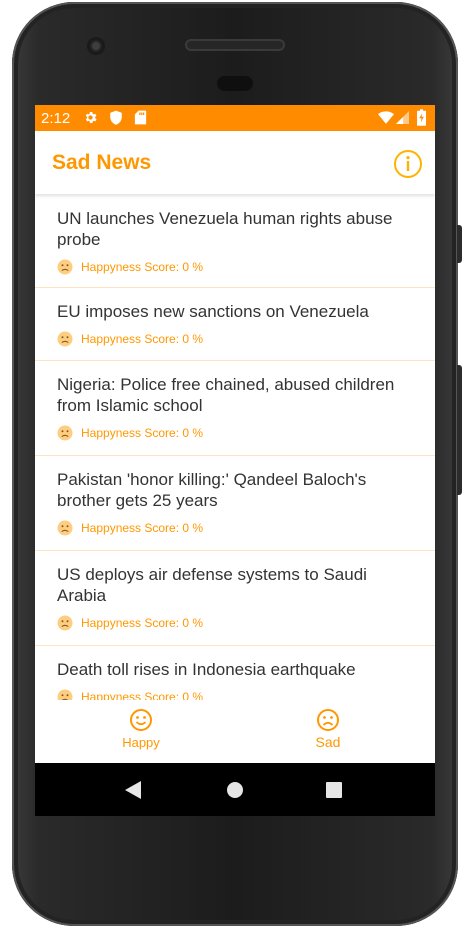 This screenshot has width=470, height=931. I want to click on power-button, so click(459, 430).